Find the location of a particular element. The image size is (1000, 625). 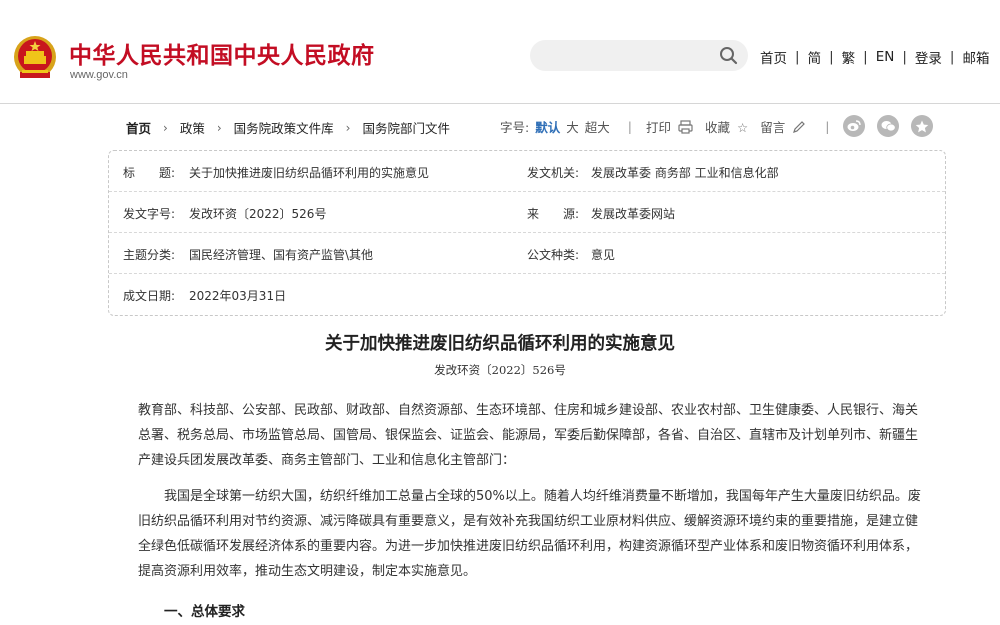

date-key: 成文日期: is located at coordinates (149, 296).